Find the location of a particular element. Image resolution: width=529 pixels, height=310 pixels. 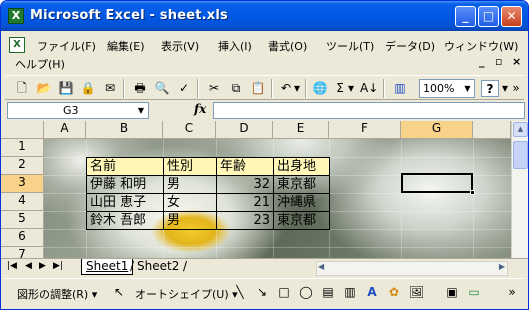

row-header-2: 2 is located at coordinates (22, 166).